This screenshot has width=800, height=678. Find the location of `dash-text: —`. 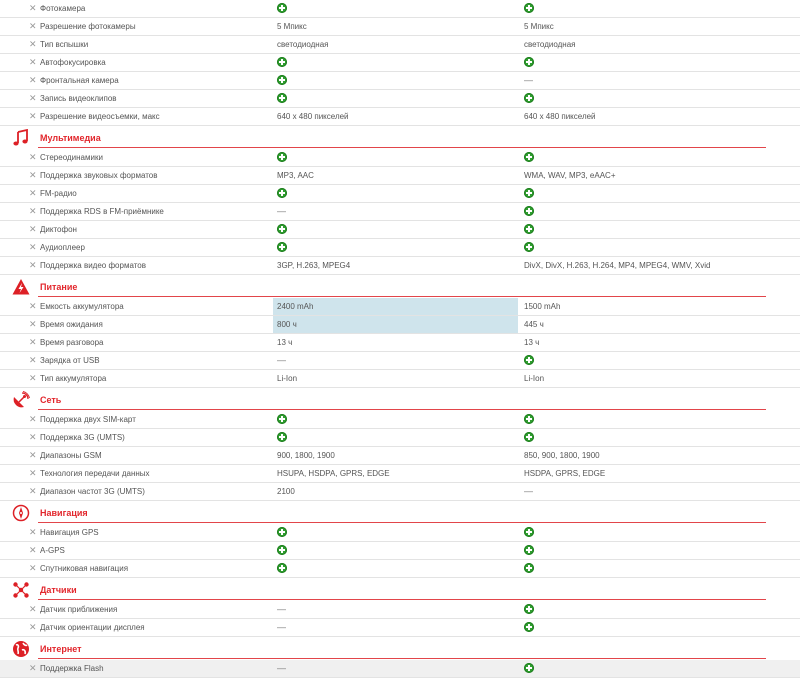

dash-text: — is located at coordinates (281, 627).